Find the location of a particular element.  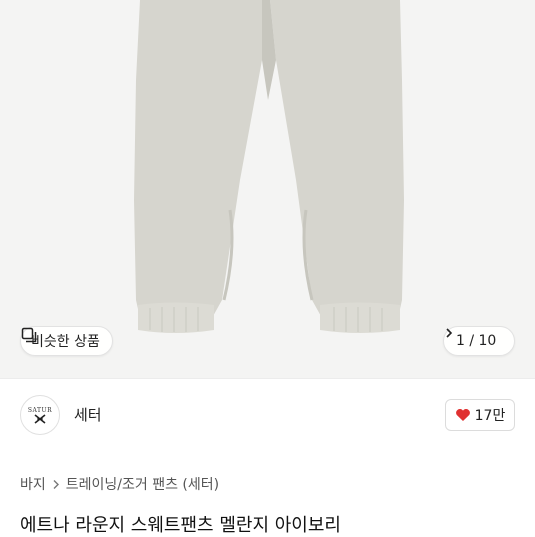

image-pager: 1 / 10 is located at coordinates (479, 341).